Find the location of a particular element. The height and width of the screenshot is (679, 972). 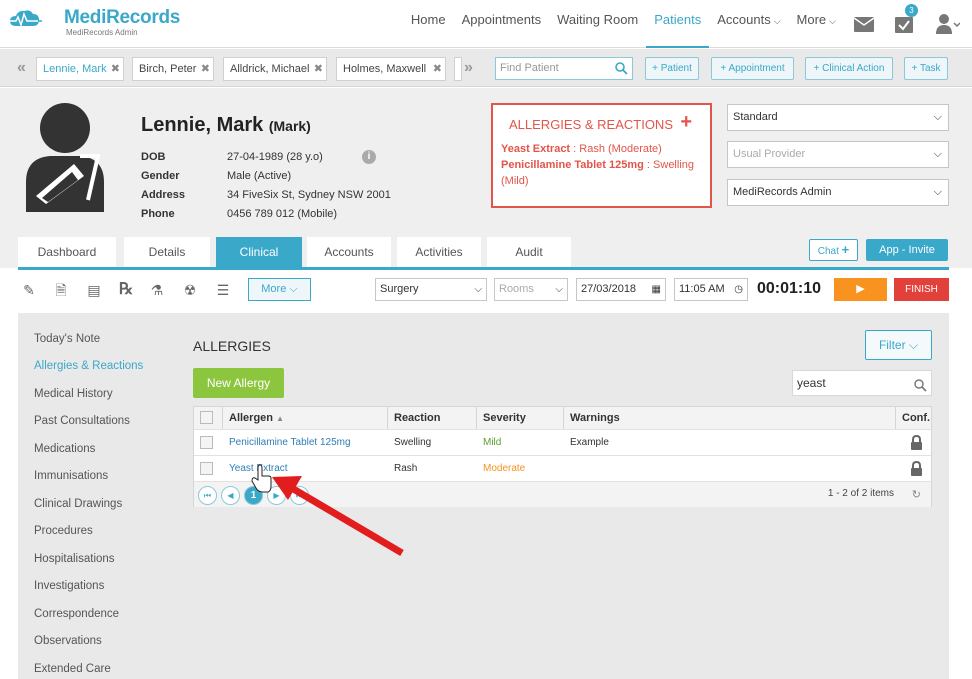

sidenav-medications: Medications is located at coordinates (64, 449).